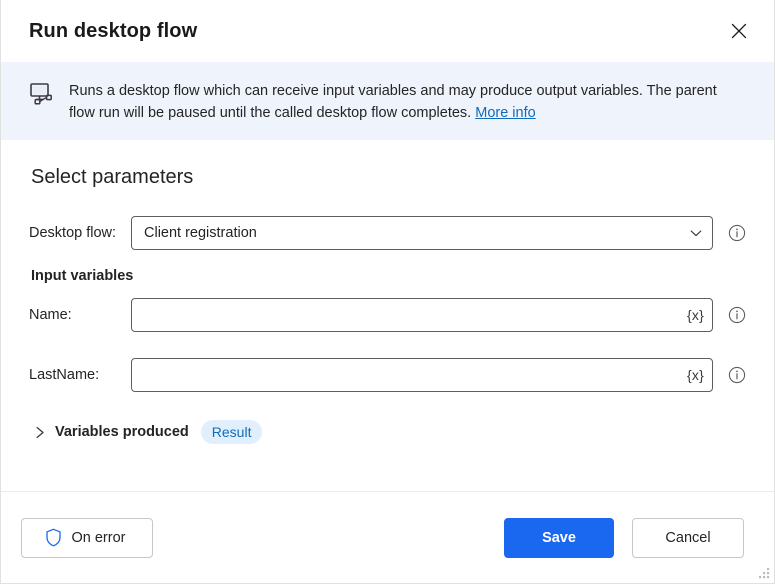  I want to click on desktop-flow-row: Desktop flow: Client registration, so click(388, 233).